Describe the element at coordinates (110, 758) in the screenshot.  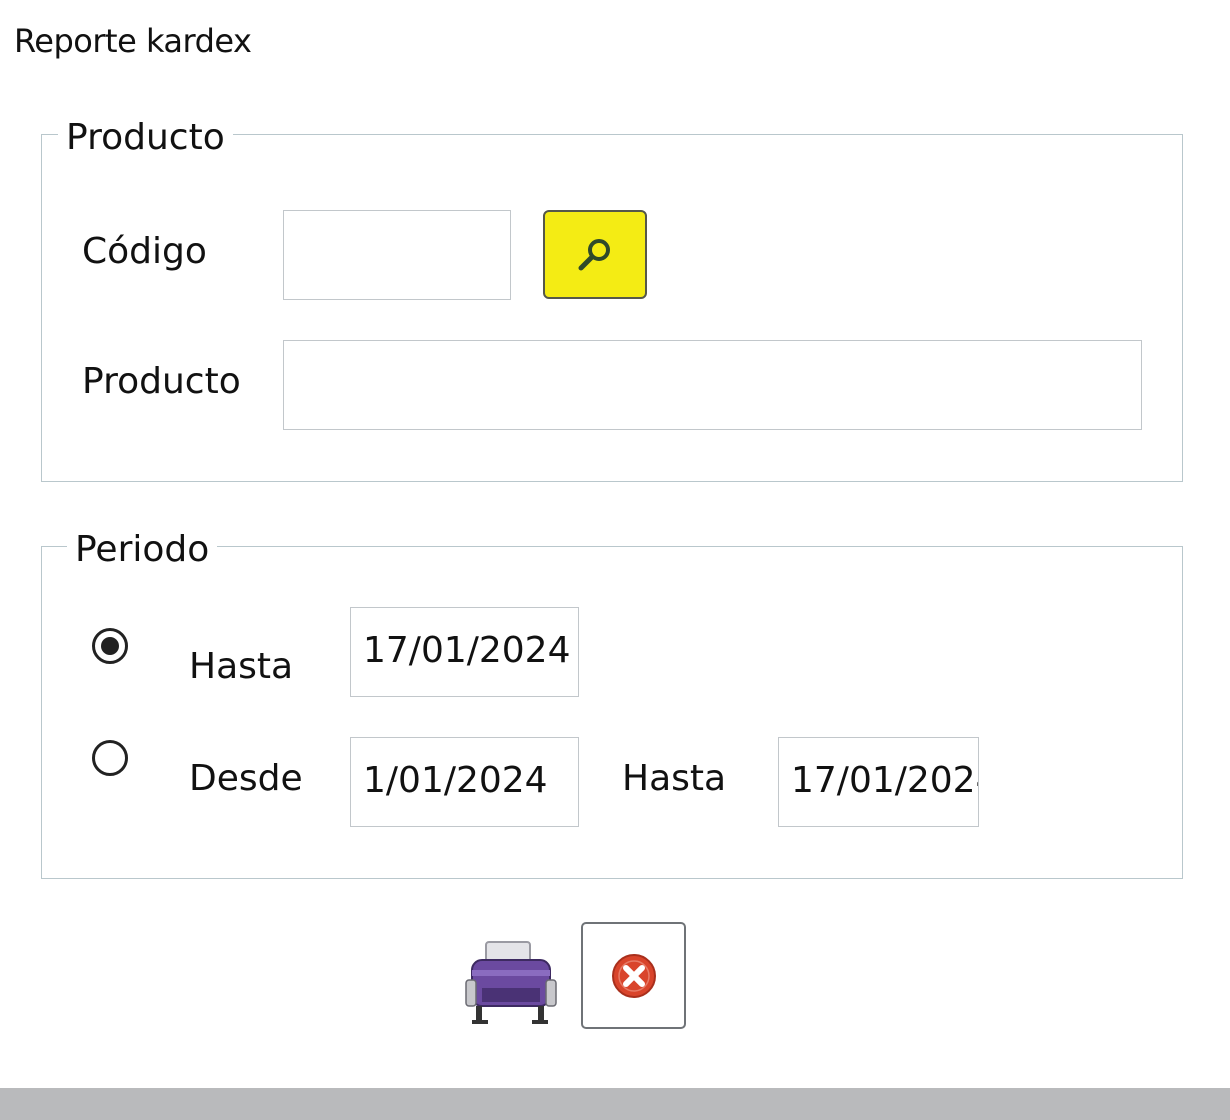
I see `radio-rango-option` at that location.